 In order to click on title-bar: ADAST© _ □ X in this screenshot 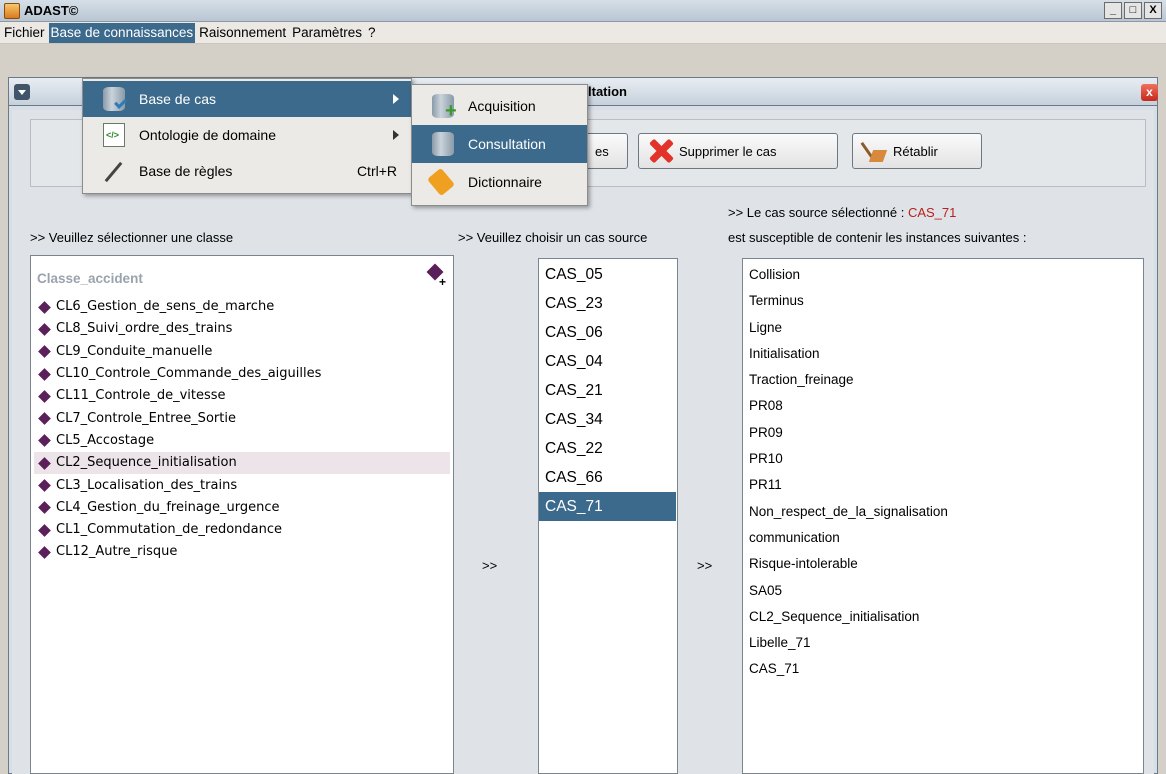, I will do `click(583, 11)`.